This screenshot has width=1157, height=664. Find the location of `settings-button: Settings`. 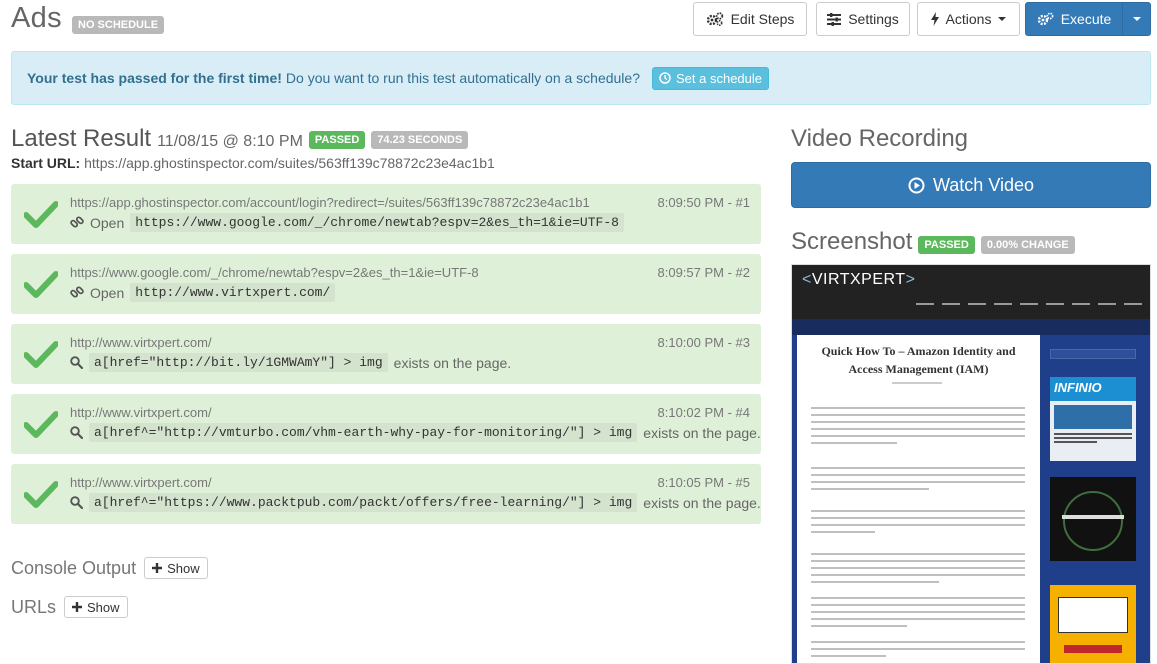

settings-button: Settings is located at coordinates (863, 19).